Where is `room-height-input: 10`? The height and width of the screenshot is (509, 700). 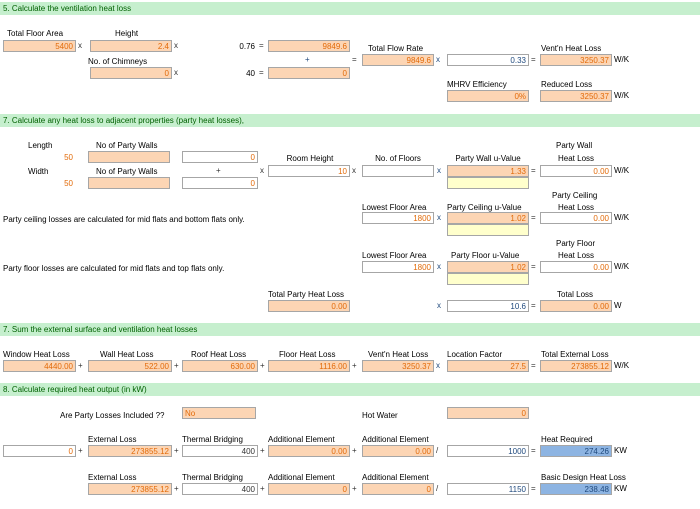
room-height-input: 10 is located at coordinates (309, 171).